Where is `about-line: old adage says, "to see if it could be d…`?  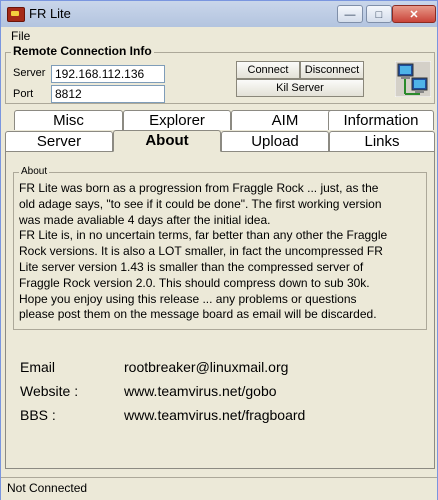
about-line: old adage says, "to see if it could be d… is located at coordinates (200, 203).